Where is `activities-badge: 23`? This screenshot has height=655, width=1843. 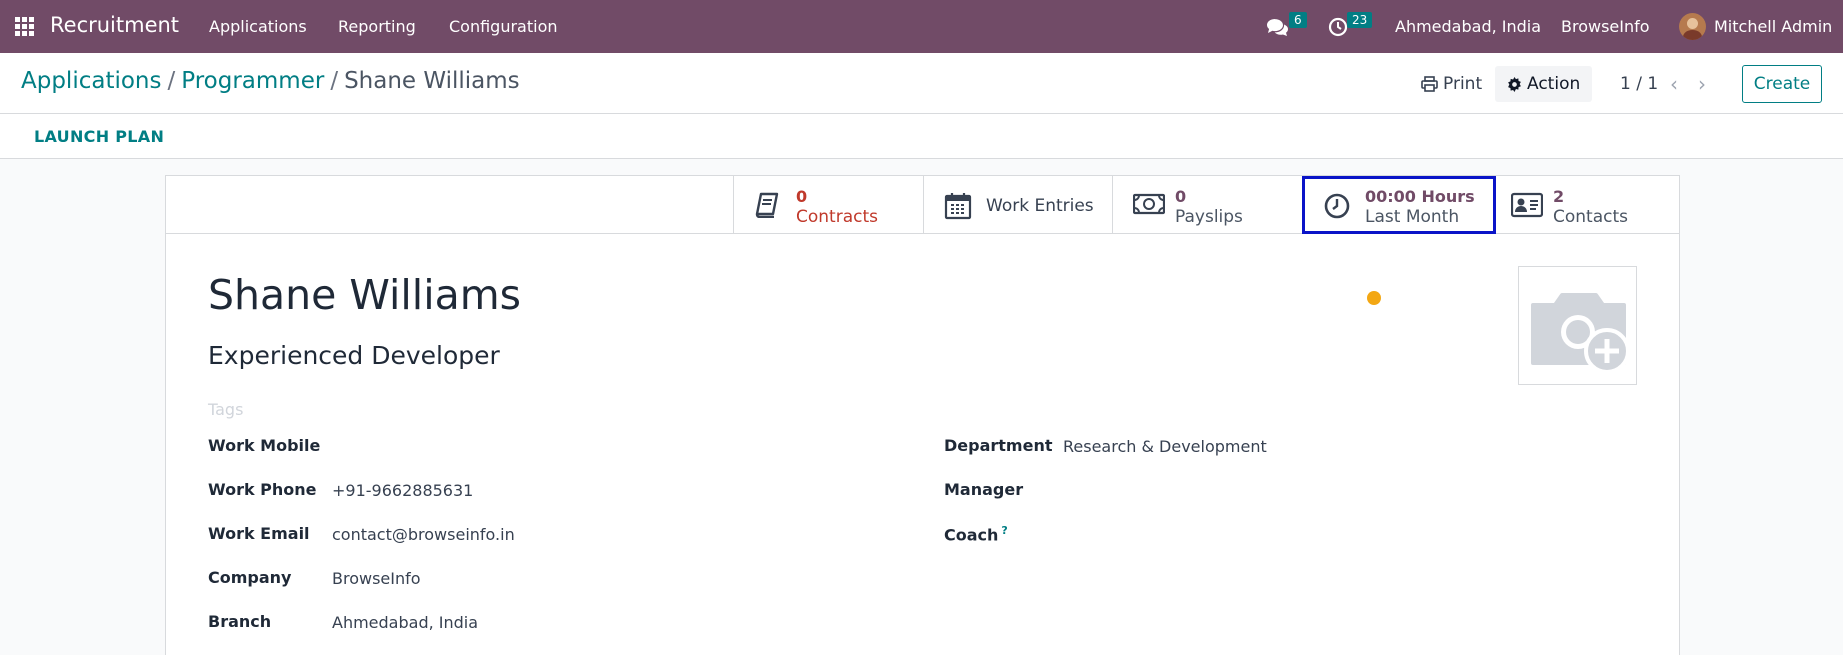 activities-badge: 23 is located at coordinates (1360, 20).